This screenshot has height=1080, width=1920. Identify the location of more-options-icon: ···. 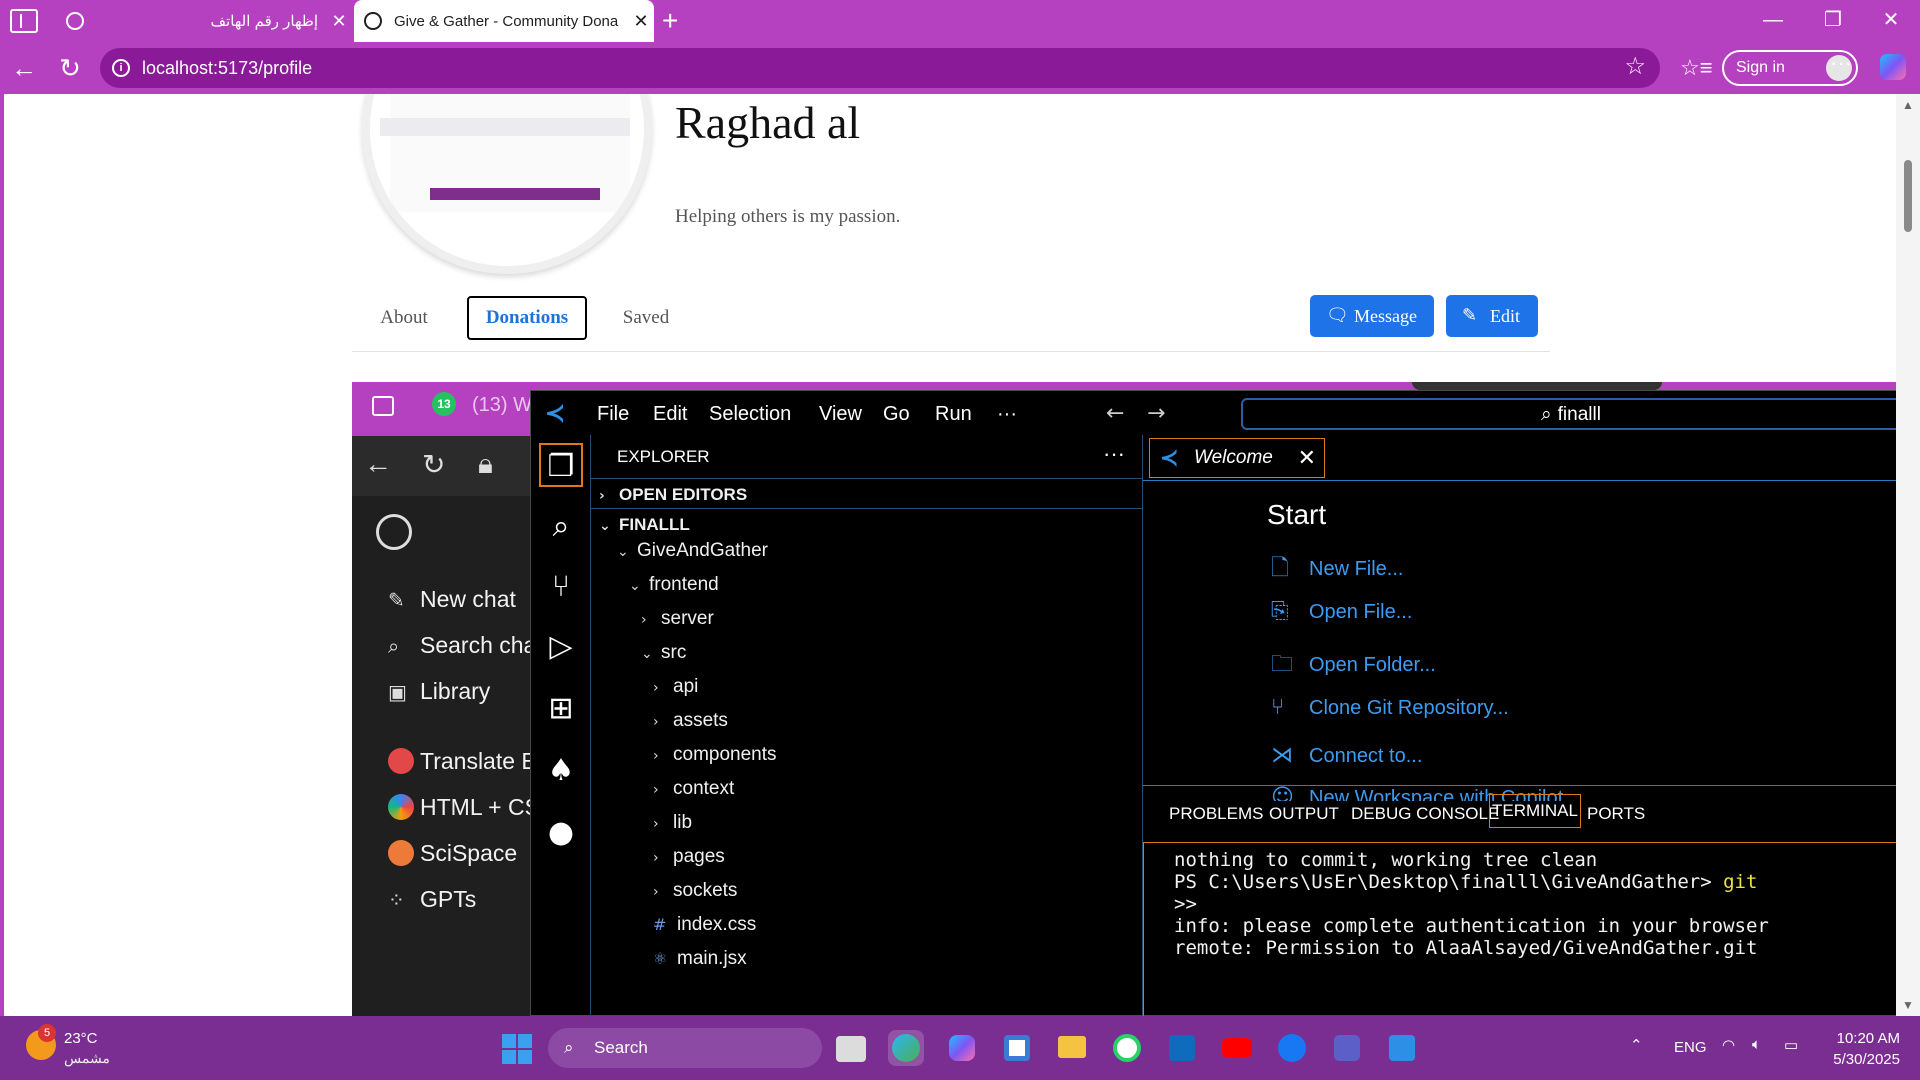
(1841, 63).